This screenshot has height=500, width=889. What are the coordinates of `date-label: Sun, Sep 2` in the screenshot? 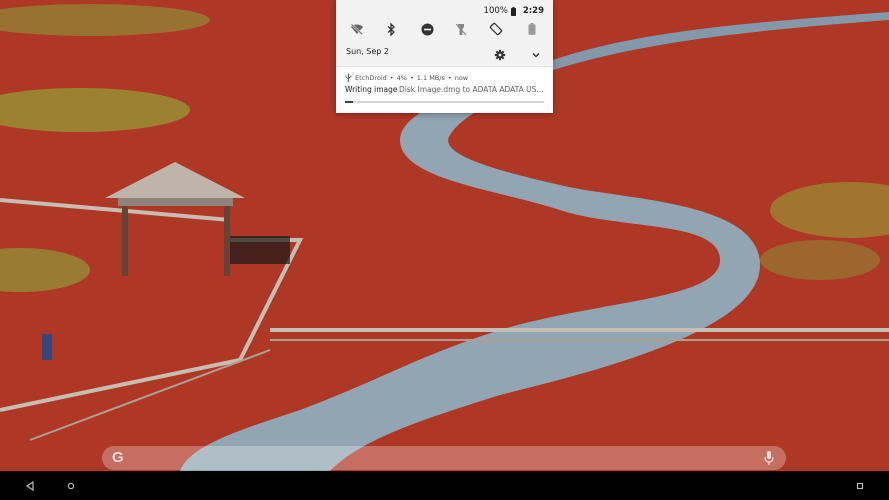 It's located at (368, 51).